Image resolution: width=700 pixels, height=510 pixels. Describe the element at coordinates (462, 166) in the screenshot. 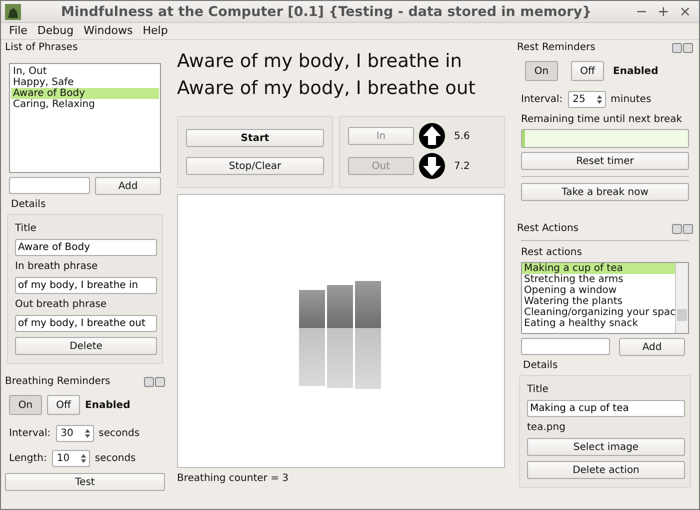

I see `breath-reading: 7.2` at that location.